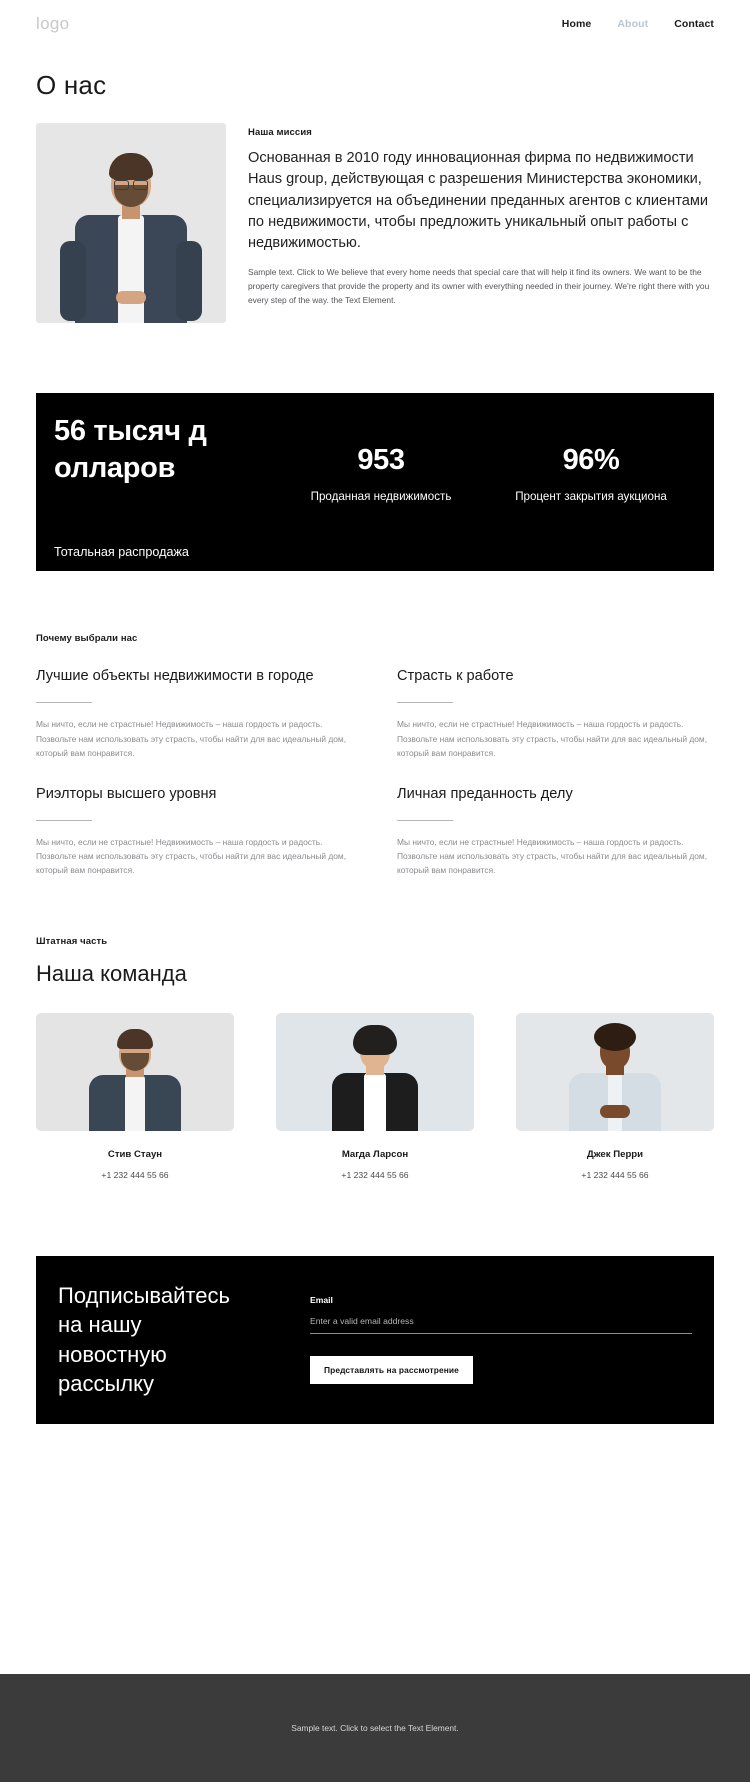  Describe the element at coordinates (577, 24) in the screenshot. I see `nav-link-home: Home` at that location.